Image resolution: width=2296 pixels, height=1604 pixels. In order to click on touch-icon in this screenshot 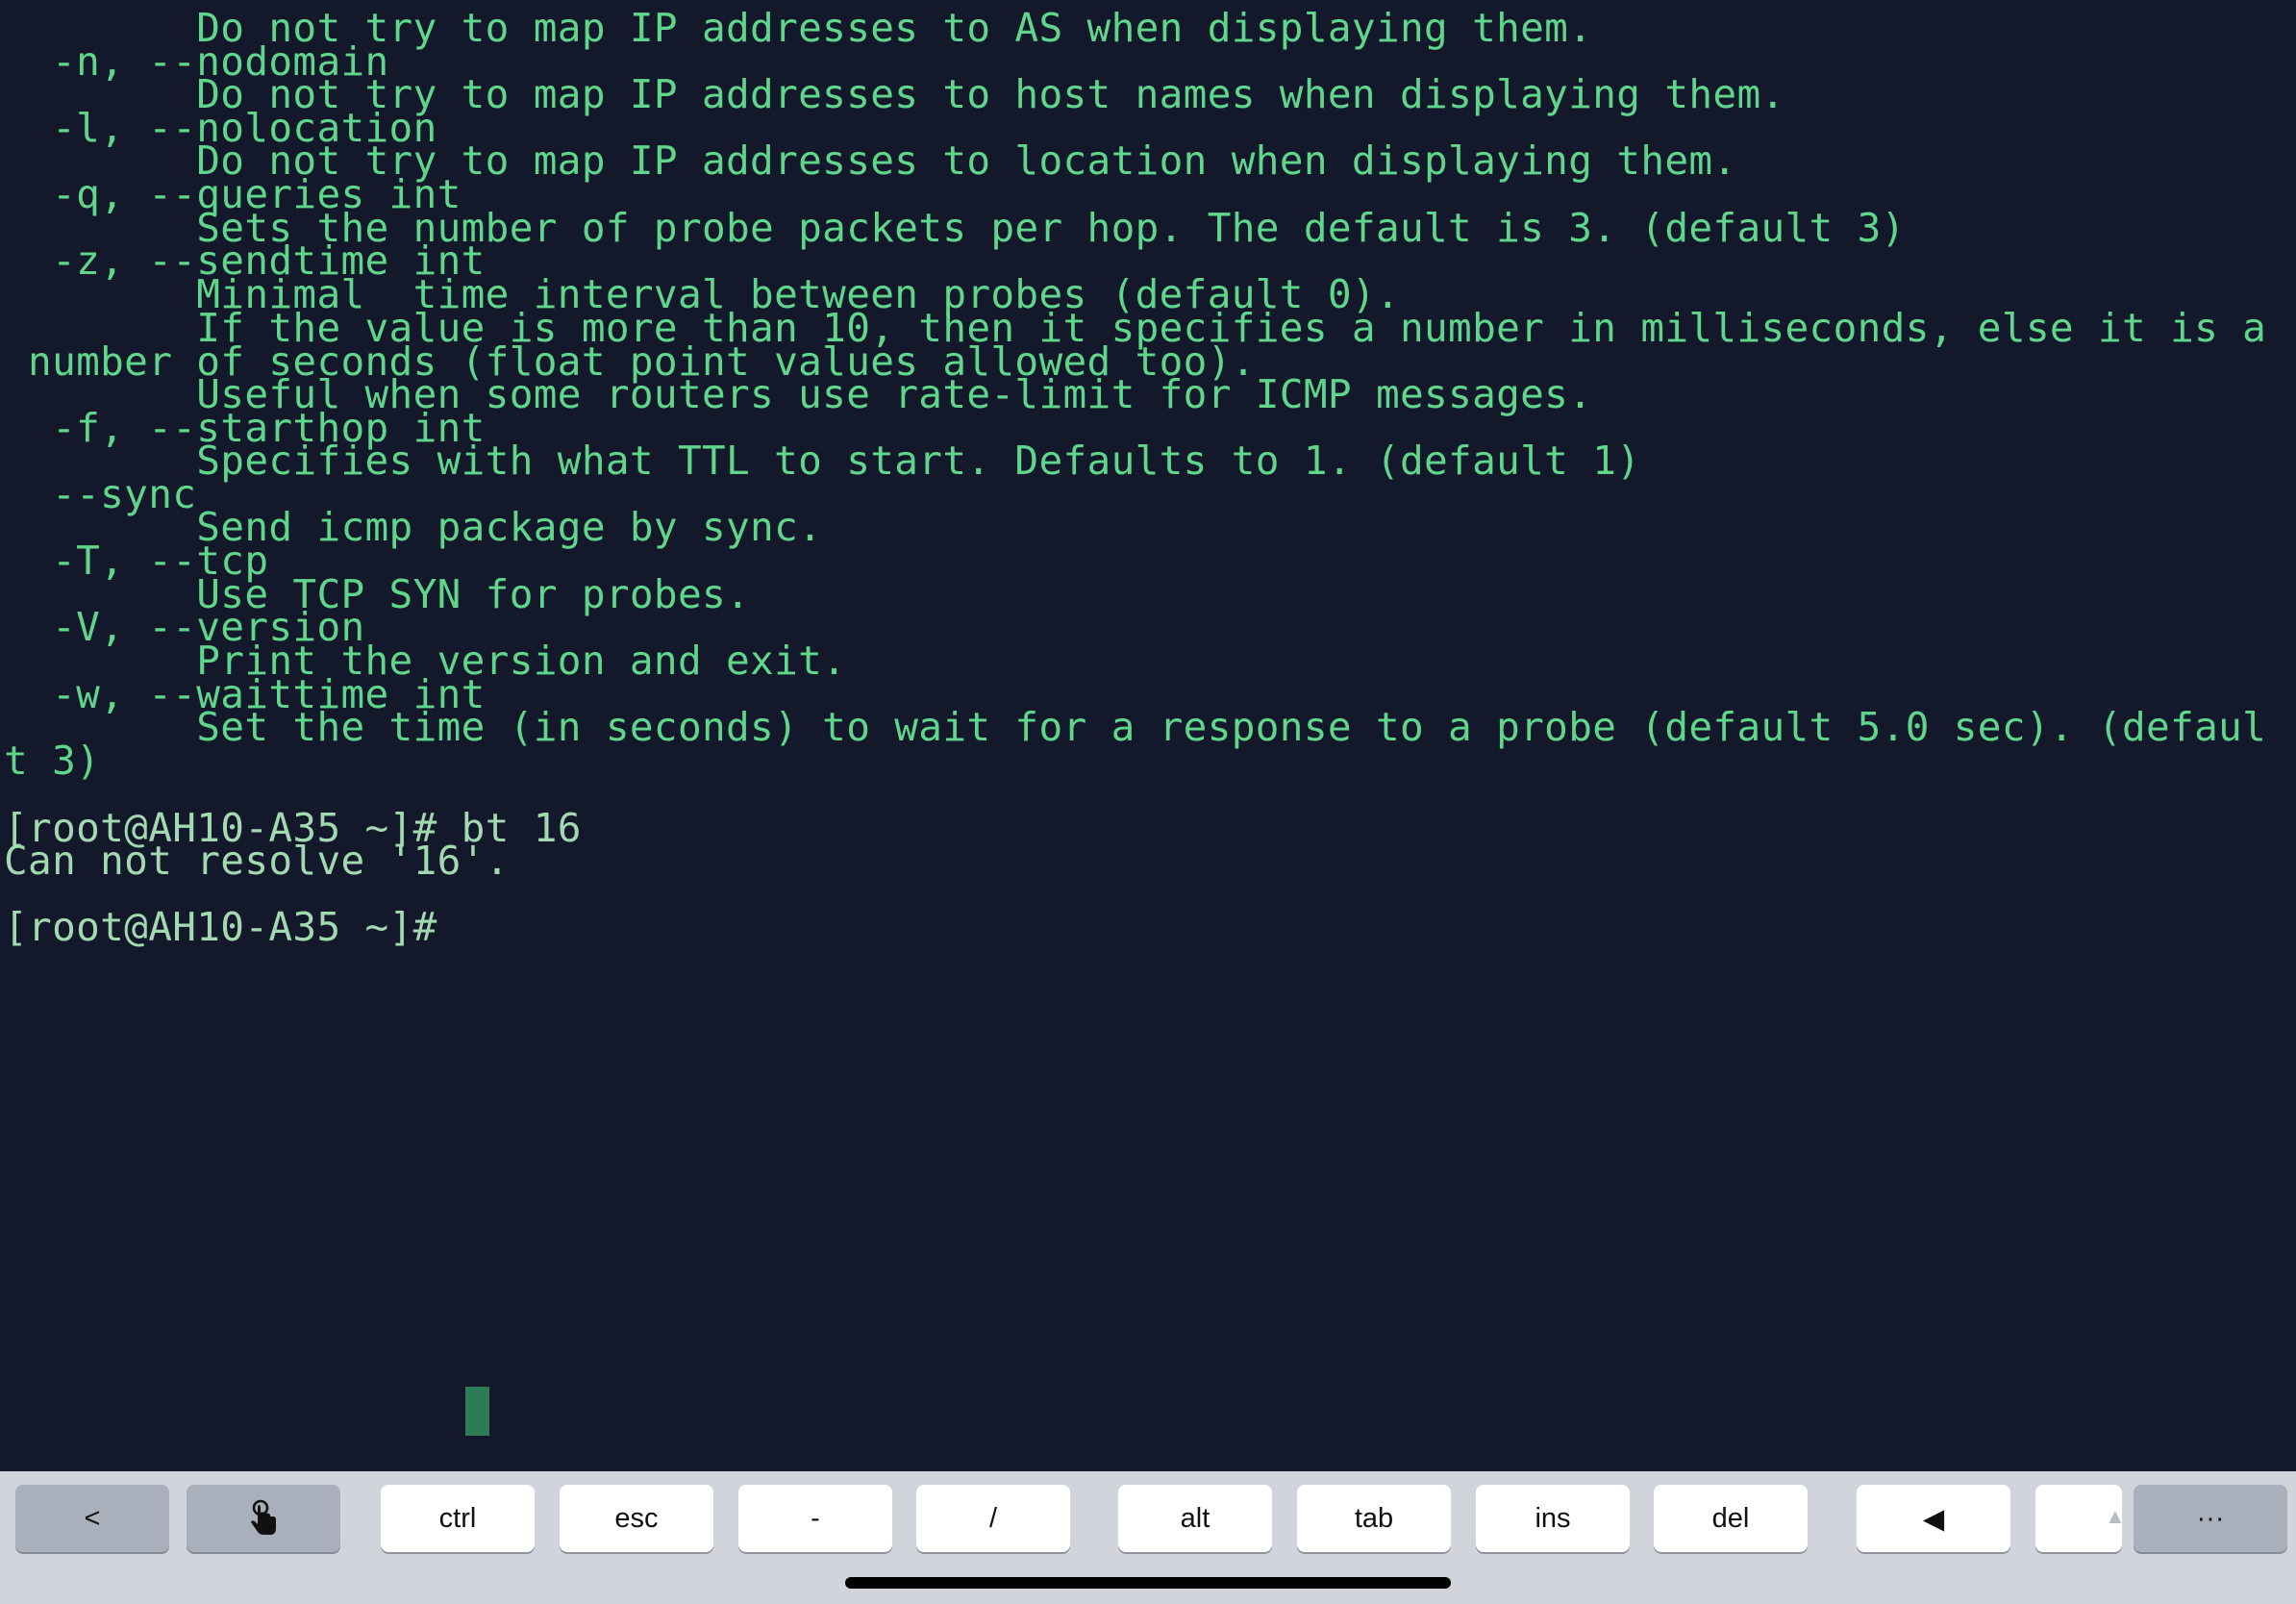, I will do `click(263, 1517)`.